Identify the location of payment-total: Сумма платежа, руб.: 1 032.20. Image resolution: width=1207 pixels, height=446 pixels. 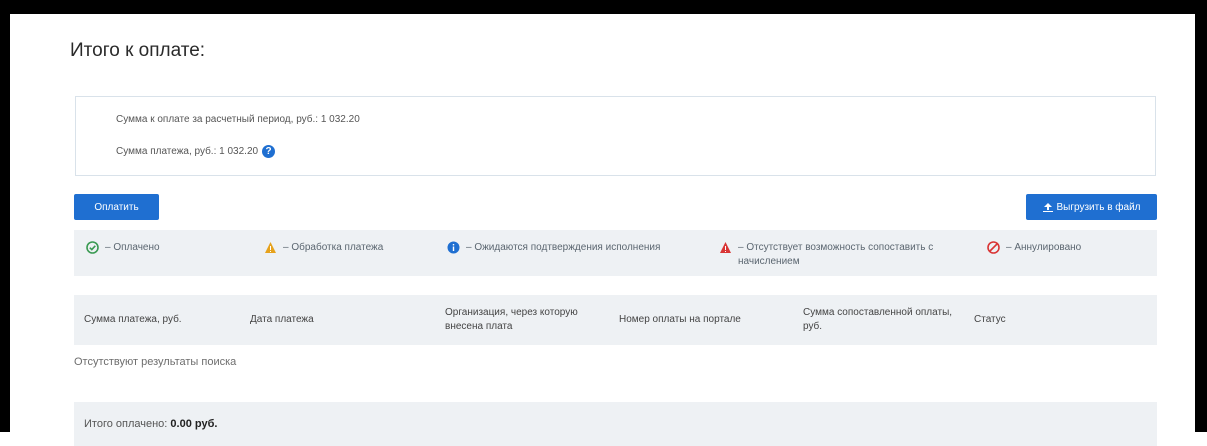
(187, 151).